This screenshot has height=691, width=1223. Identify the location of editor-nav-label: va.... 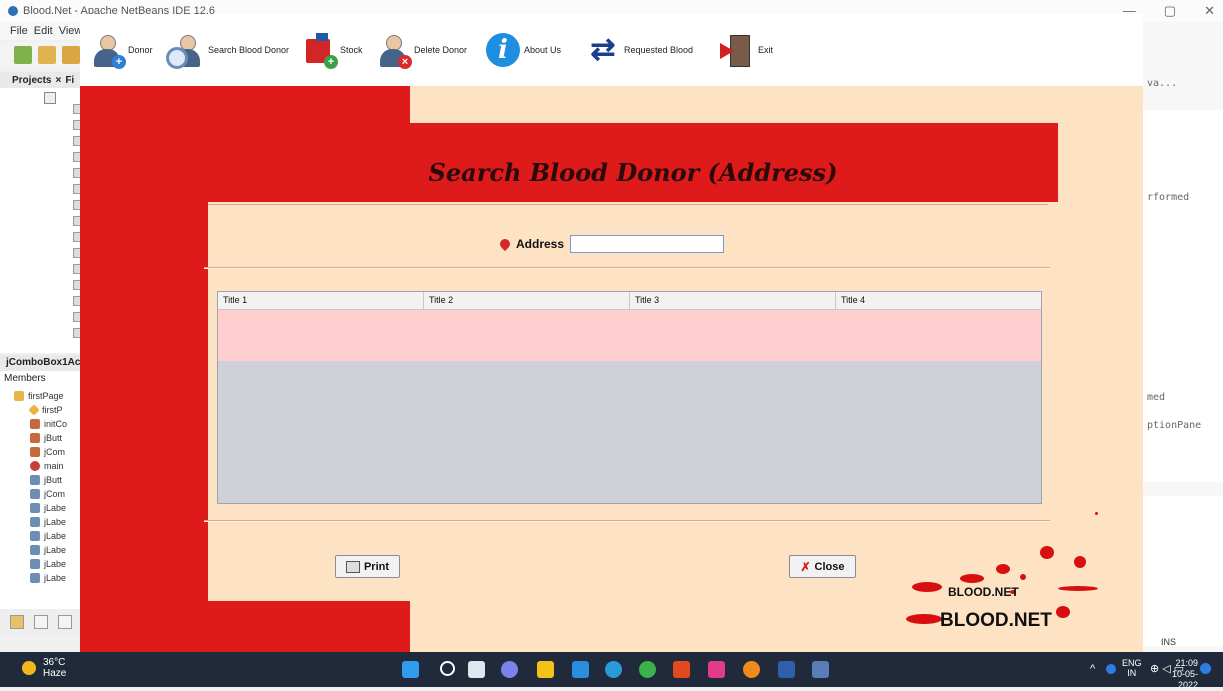
(1162, 83).